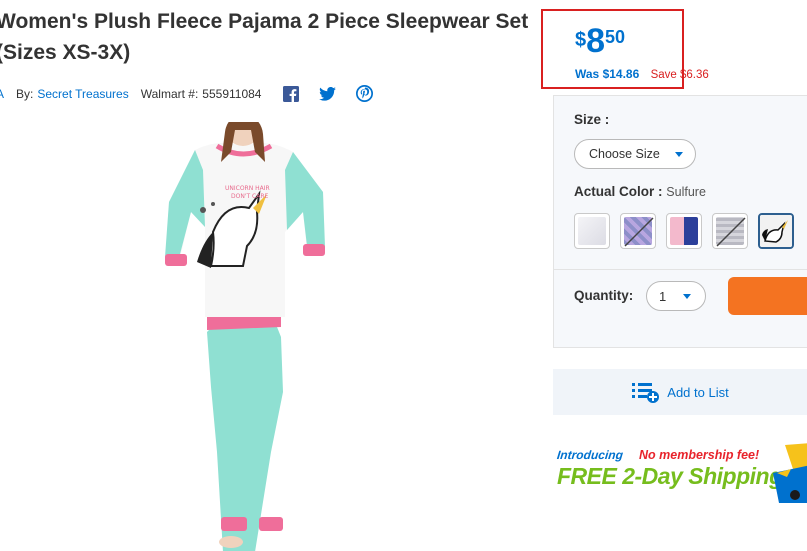 The width and height of the screenshot is (807, 551). I want to click on swatch-pink-navy-hearts, so click(684, 231).